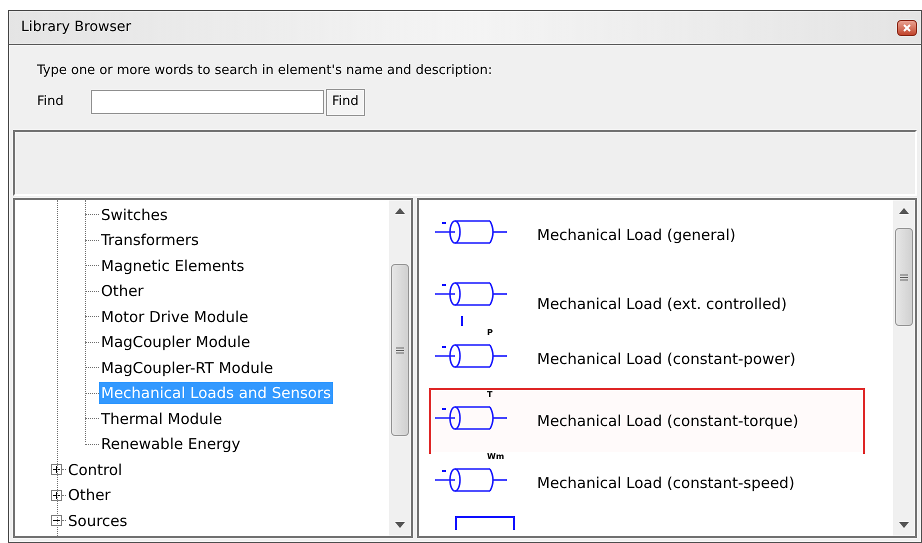  Describe the element at coordinates (134, 215) in the screenshot. I see `tree-item: Switches` at that location.